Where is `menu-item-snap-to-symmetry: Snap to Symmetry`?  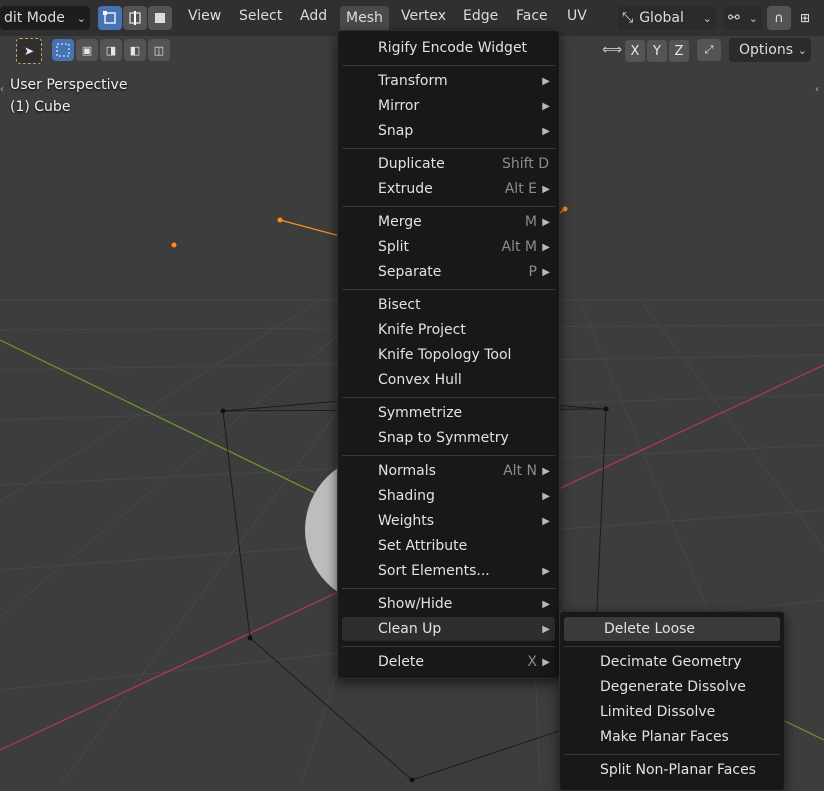
menu-item-snap-to-symmetry: Snap to Symmetry is located at coordinates (448, 438).